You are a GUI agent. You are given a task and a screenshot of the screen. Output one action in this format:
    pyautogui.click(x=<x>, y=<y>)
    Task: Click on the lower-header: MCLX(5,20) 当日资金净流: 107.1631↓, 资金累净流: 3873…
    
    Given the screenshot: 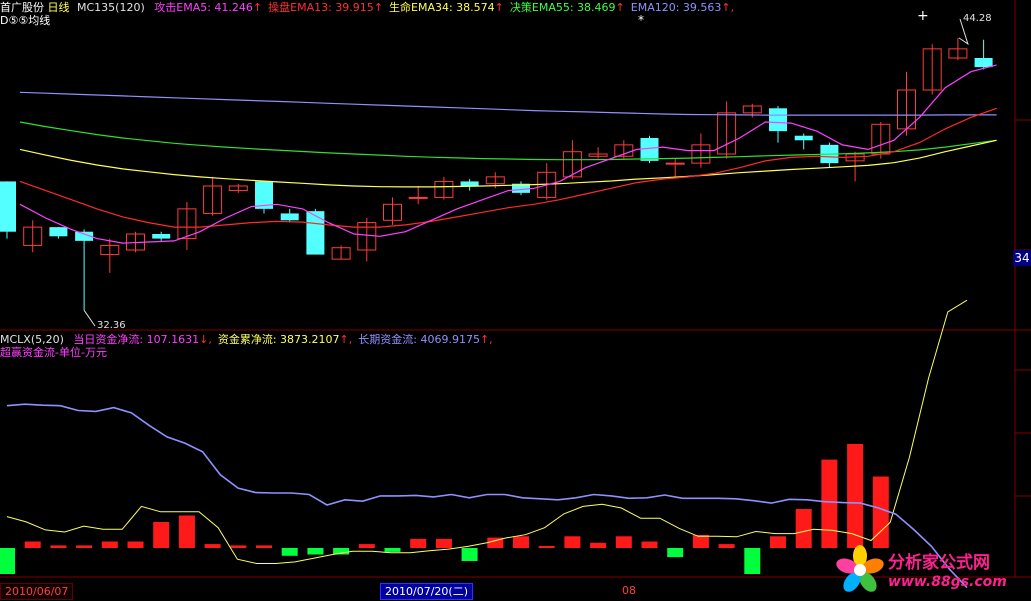 What is the action you would take?
    pyautogui.click(x=246, y=340)
    